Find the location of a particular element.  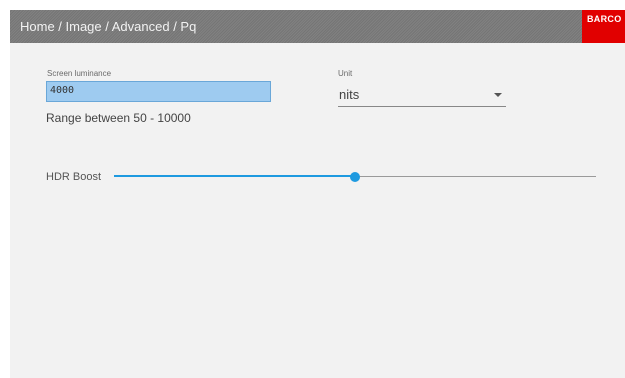

screen-luminance-label: Screen luminance is located at coordinates (79, 73).